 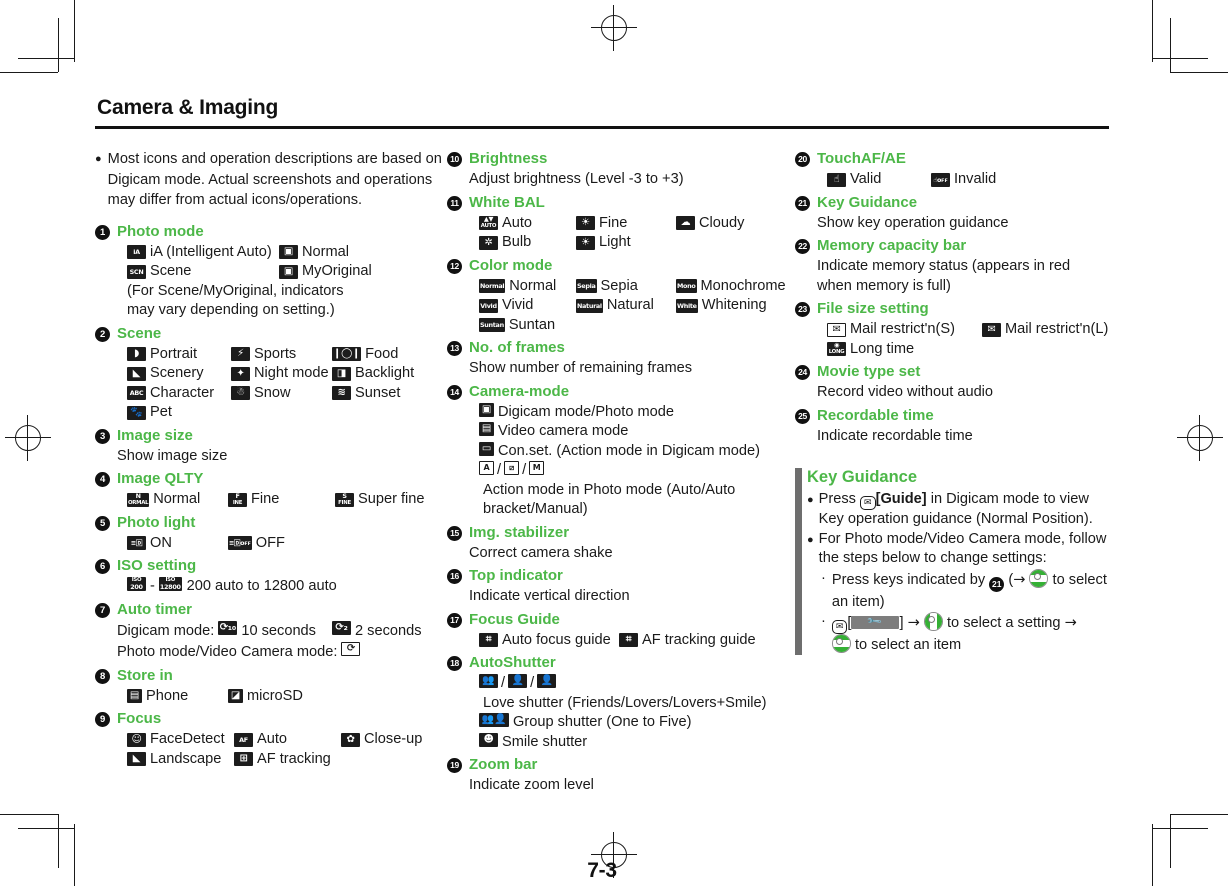 What do you see at coordinates (29, 814) in the screenshot?
I see `crop-mark-bottom-left-h` at bounding box center [29, 814].